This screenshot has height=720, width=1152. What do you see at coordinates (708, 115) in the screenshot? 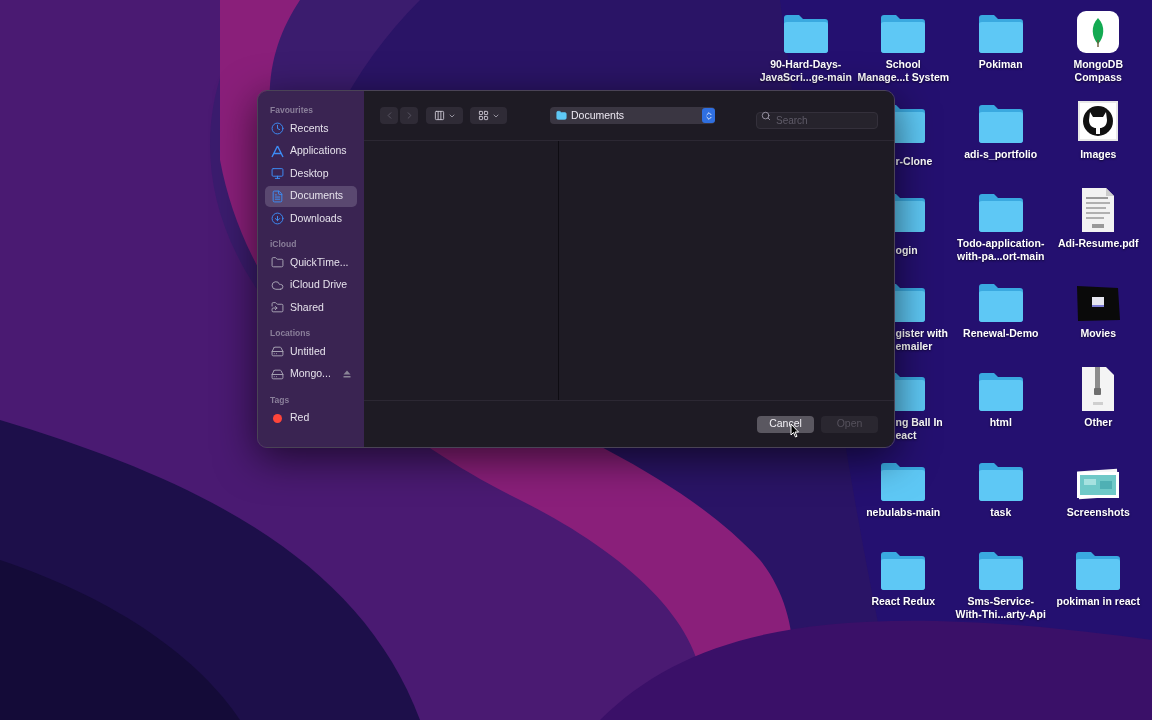
I see `stepper-icon` at bounding box center [708, 115].